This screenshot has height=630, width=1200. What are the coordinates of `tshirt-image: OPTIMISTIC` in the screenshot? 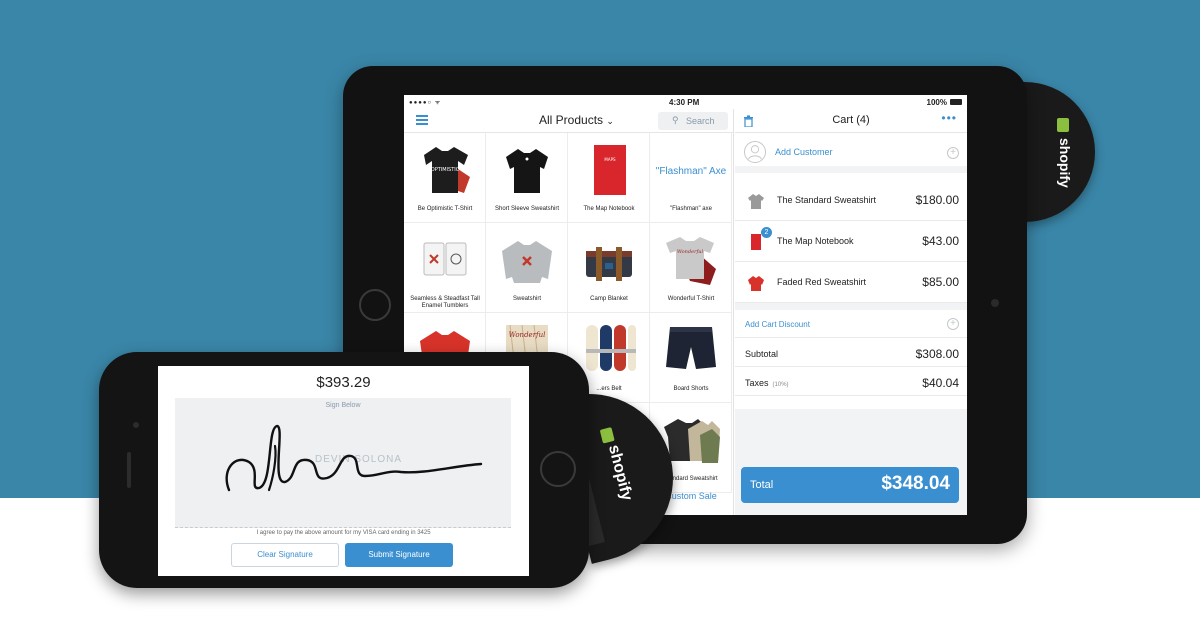 It's located at (447, 170).